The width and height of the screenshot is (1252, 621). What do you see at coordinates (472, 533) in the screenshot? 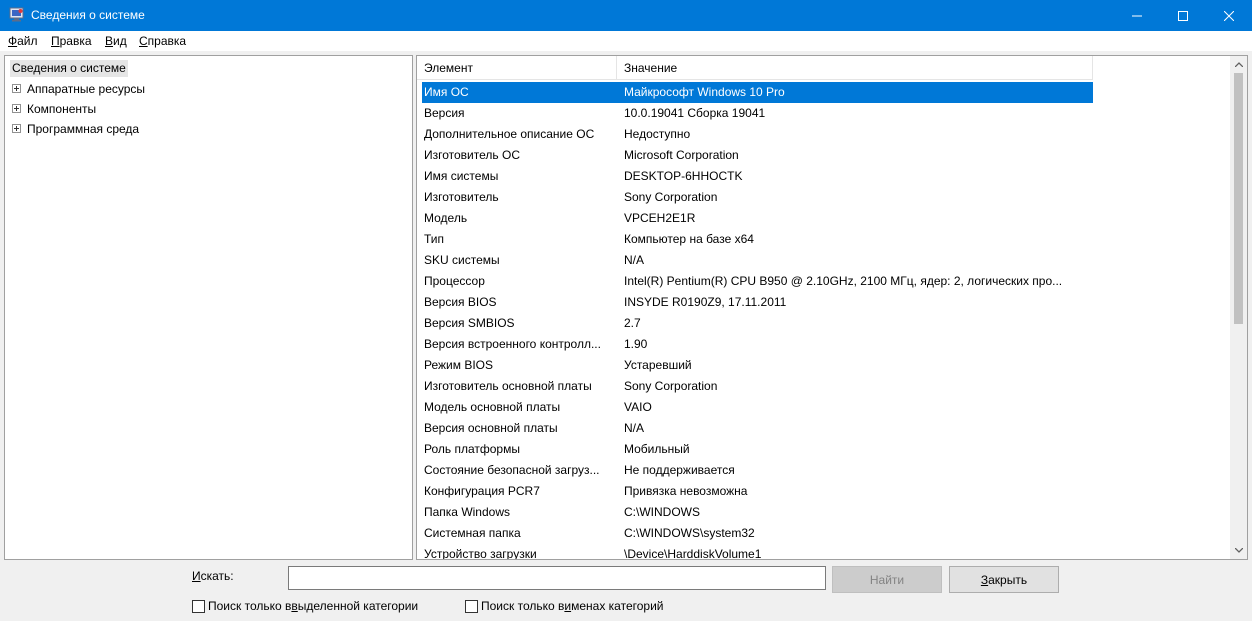
I see `row-item-cell: Системная папка` at bounding box center [472, 533].